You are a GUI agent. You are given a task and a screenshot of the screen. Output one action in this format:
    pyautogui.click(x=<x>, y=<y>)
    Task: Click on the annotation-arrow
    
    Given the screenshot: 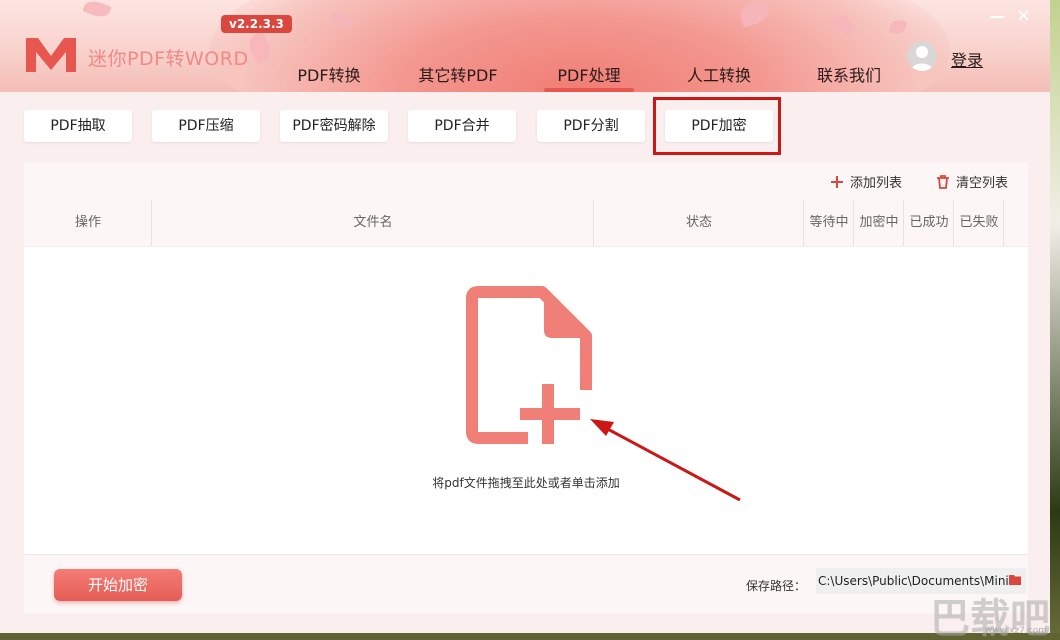 What is the action you would take?
    pyautogui.click(x=665, y=460)
    